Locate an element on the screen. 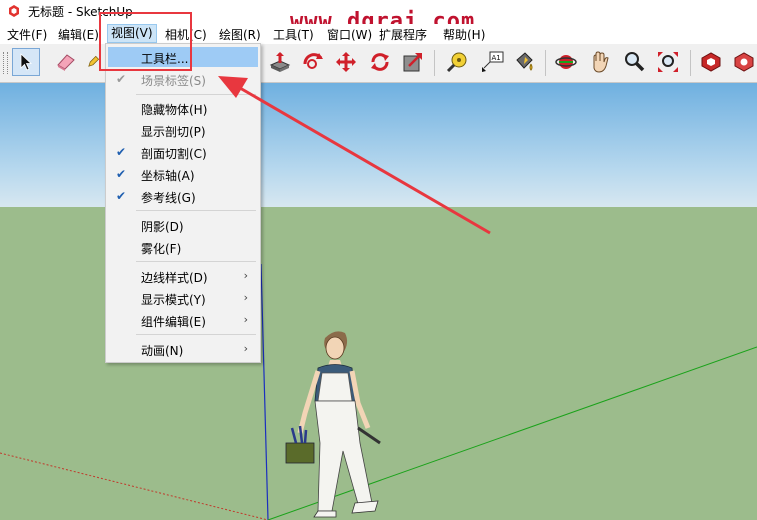 This screenshot has height=520, width=757. menu-item-label: 动画(N) is located at coordinates (162, 351).